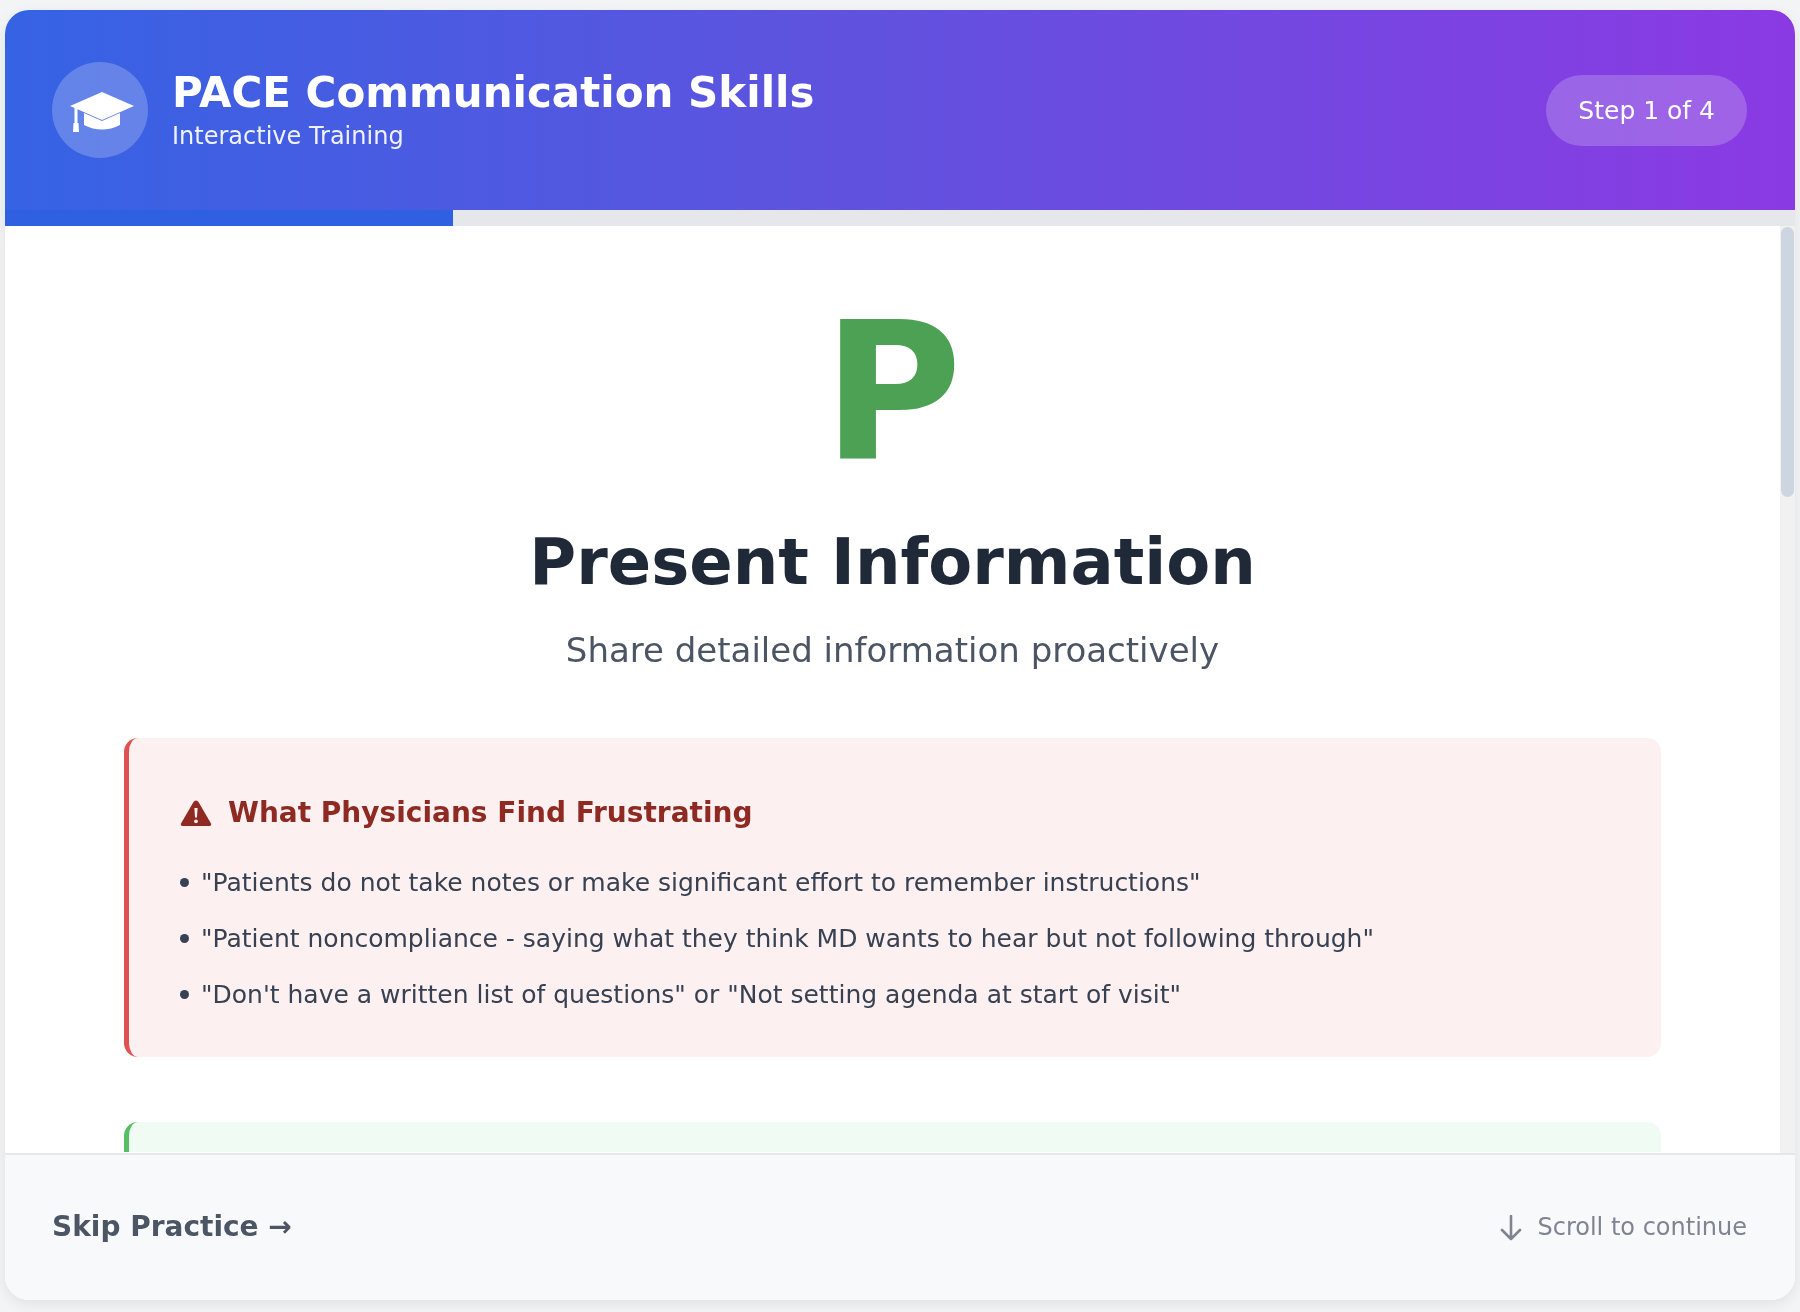 The image size is (1800, 1312). Describe the element at coordinates (701, 883) in the screenshot. I see `quote-text: "Patients do not take notes or make significant effort to remember instructions"` at that location.